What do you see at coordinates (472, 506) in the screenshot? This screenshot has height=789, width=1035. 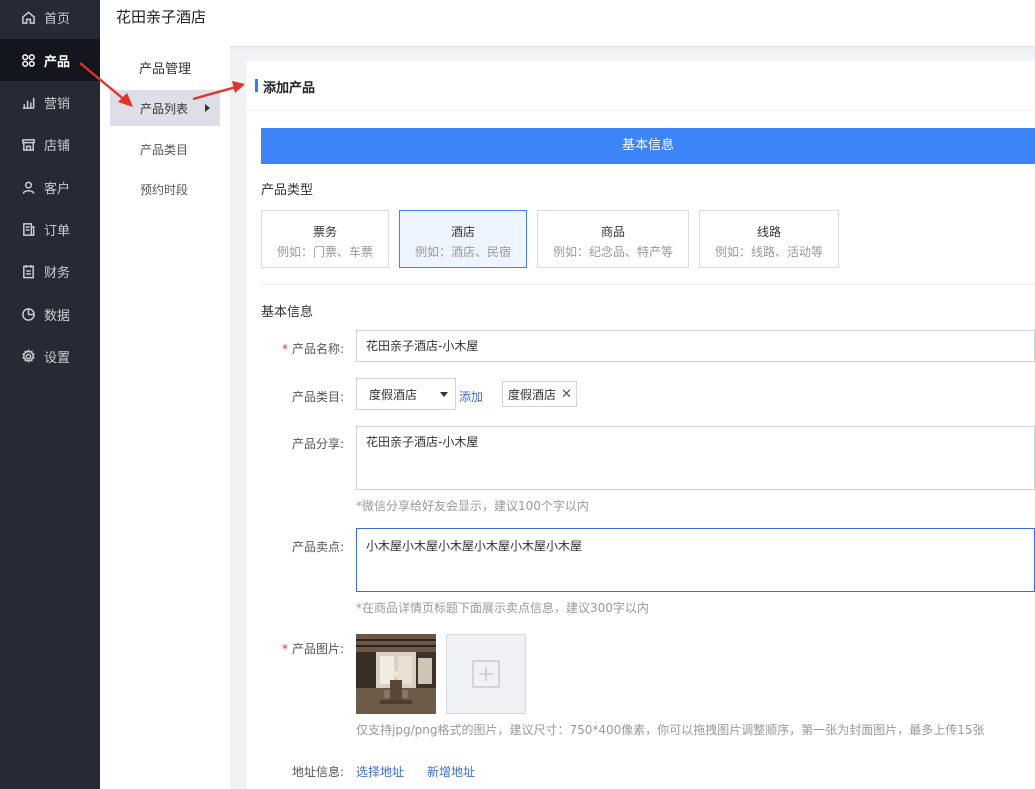 I see `share-hint: *微信分享给好友会显示，建议100个字以内` at bounding box center [472, 506].